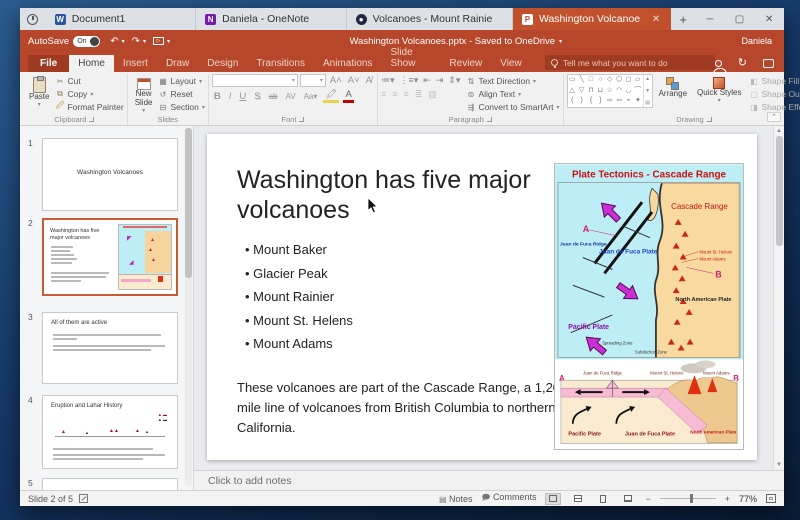 This screenshot has width=800, height=520. I want to click on decrease-font-button: A˅, so click(354, 80).